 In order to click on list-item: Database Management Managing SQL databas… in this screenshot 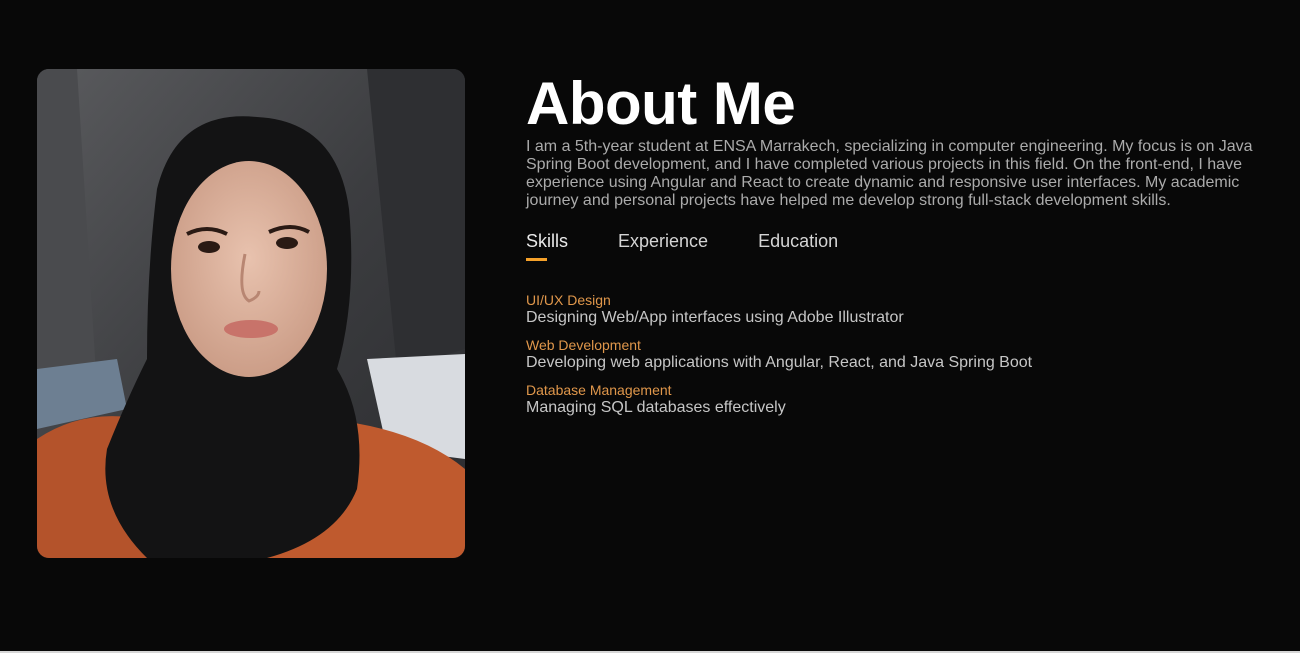, I will do `click(896, 399)`.